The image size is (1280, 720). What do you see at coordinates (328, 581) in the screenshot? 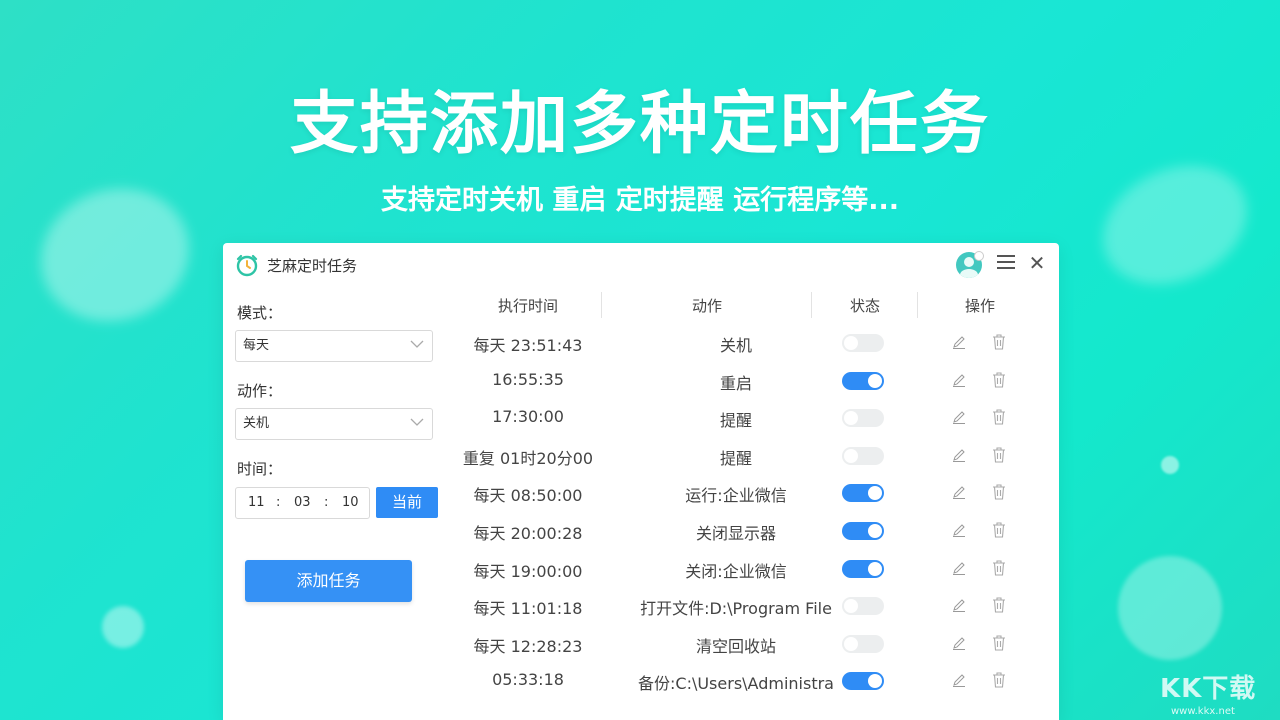
I see `add-task-button: 添加任务` at bounding box center [328, 581].